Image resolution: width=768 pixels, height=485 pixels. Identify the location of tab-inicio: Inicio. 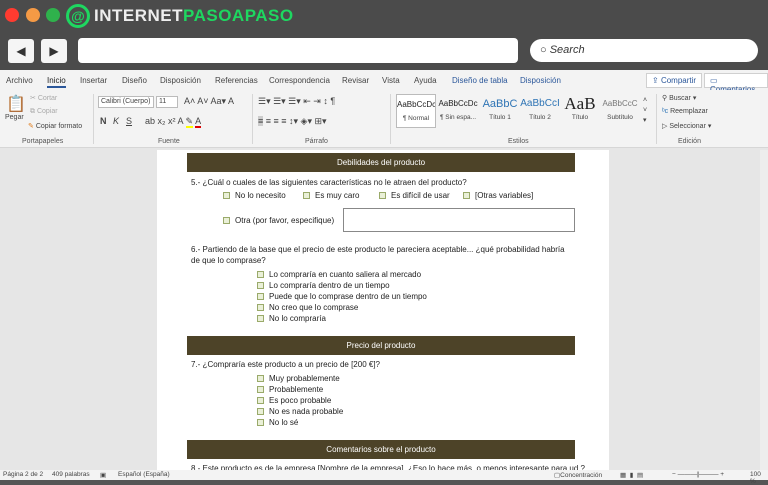
(56, 82).